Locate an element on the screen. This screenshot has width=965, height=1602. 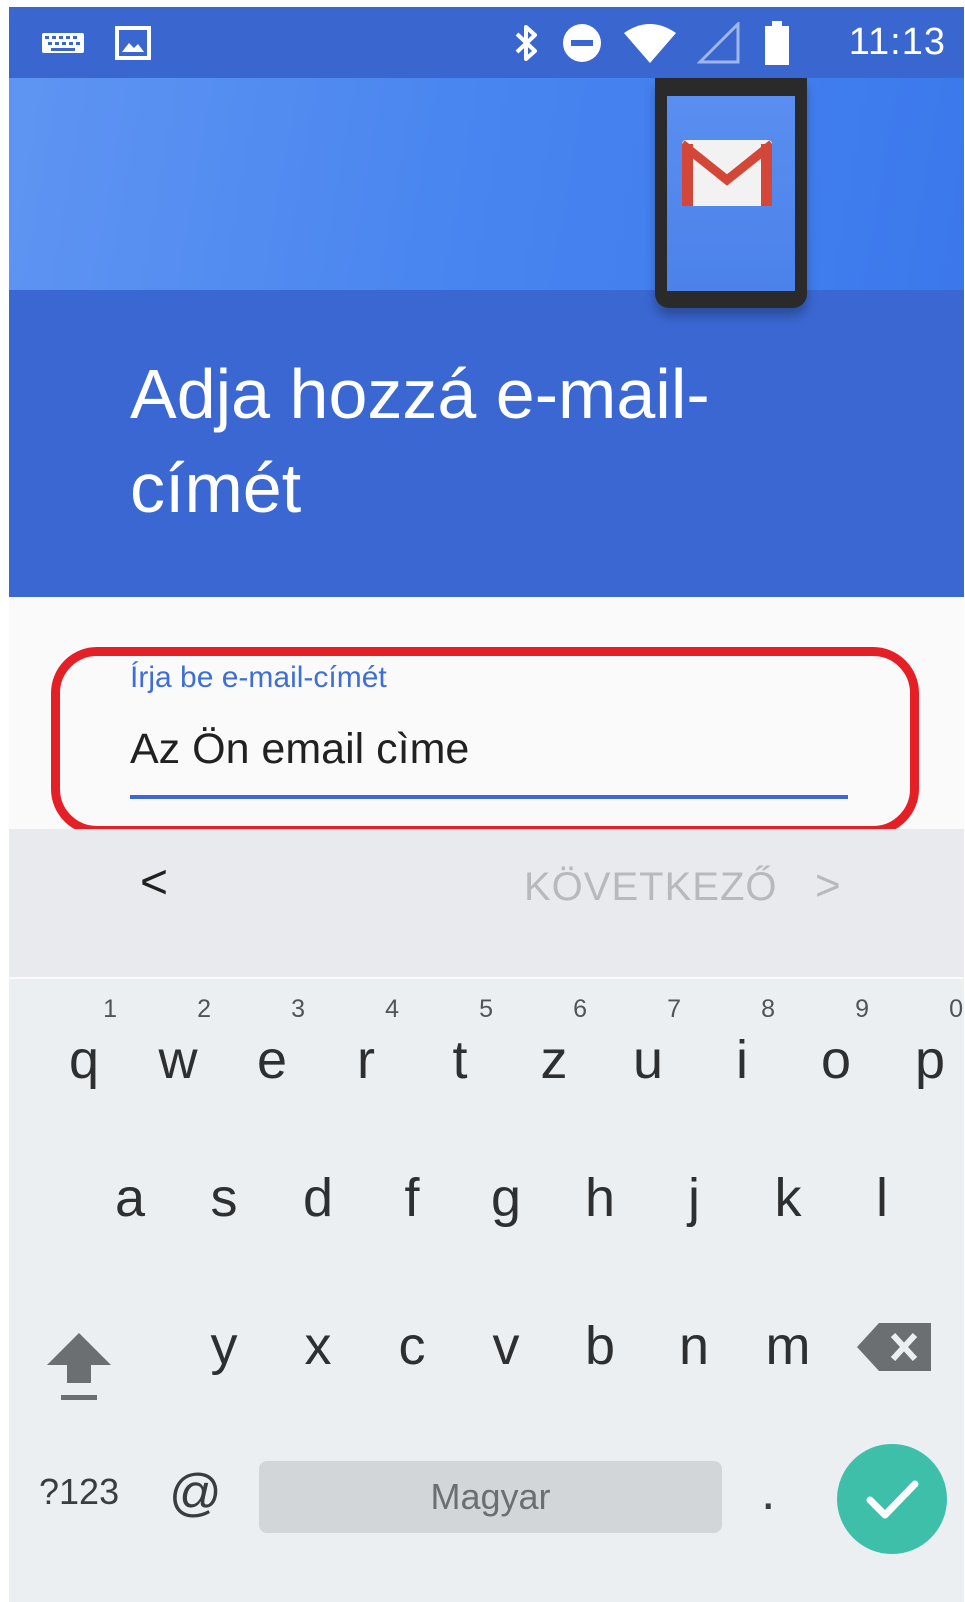
wifi-icon is located at coordinates (650, 42).